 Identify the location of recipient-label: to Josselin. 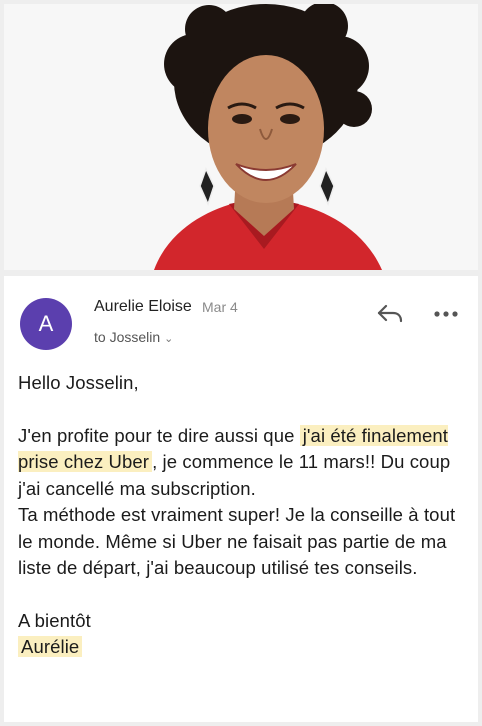
(127, 337).